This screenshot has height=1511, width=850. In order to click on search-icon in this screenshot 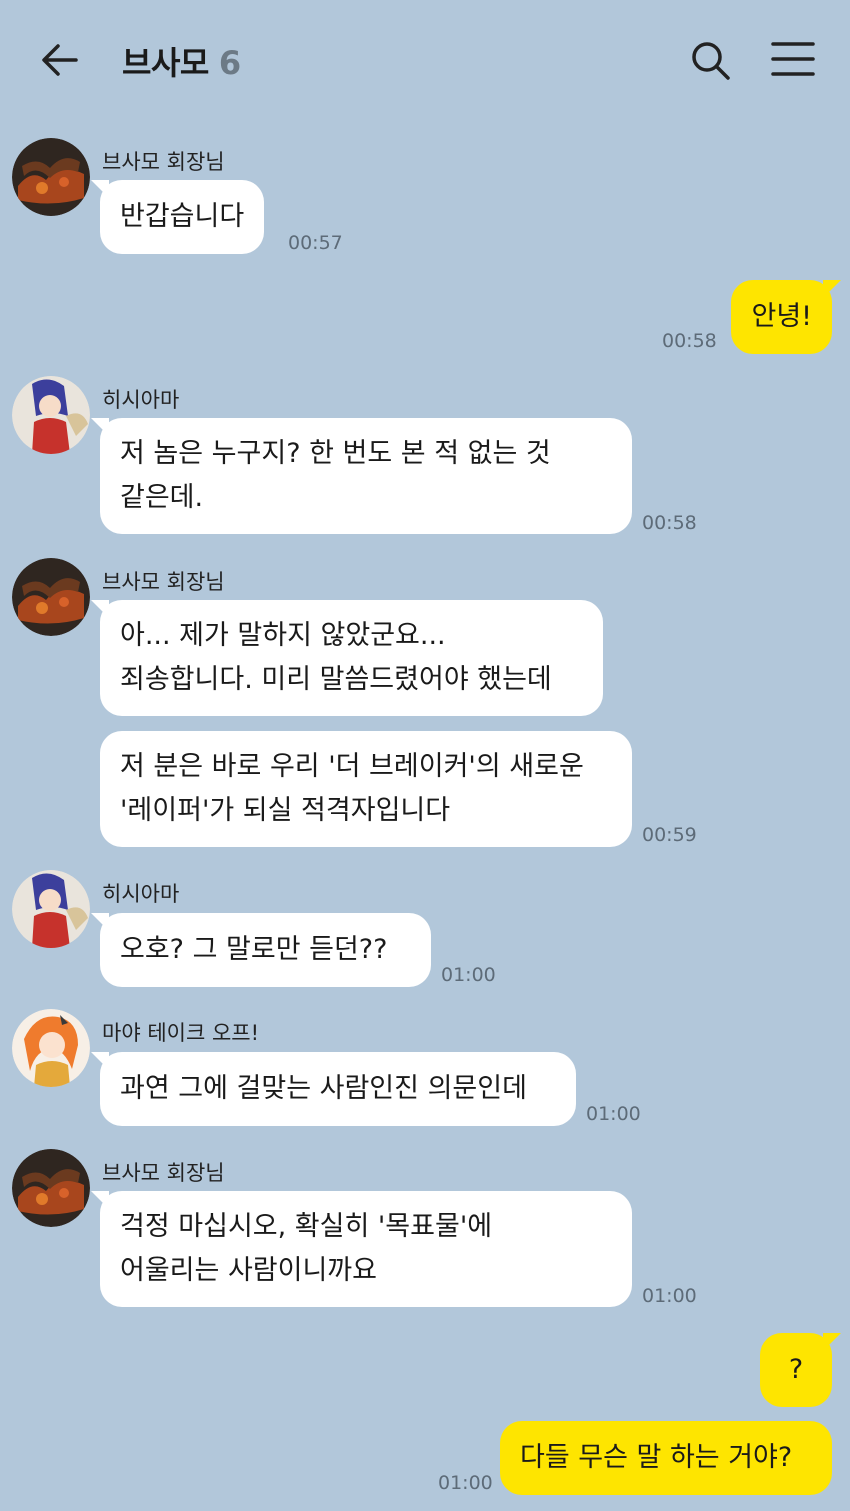, I will do `click(710, 60)`.